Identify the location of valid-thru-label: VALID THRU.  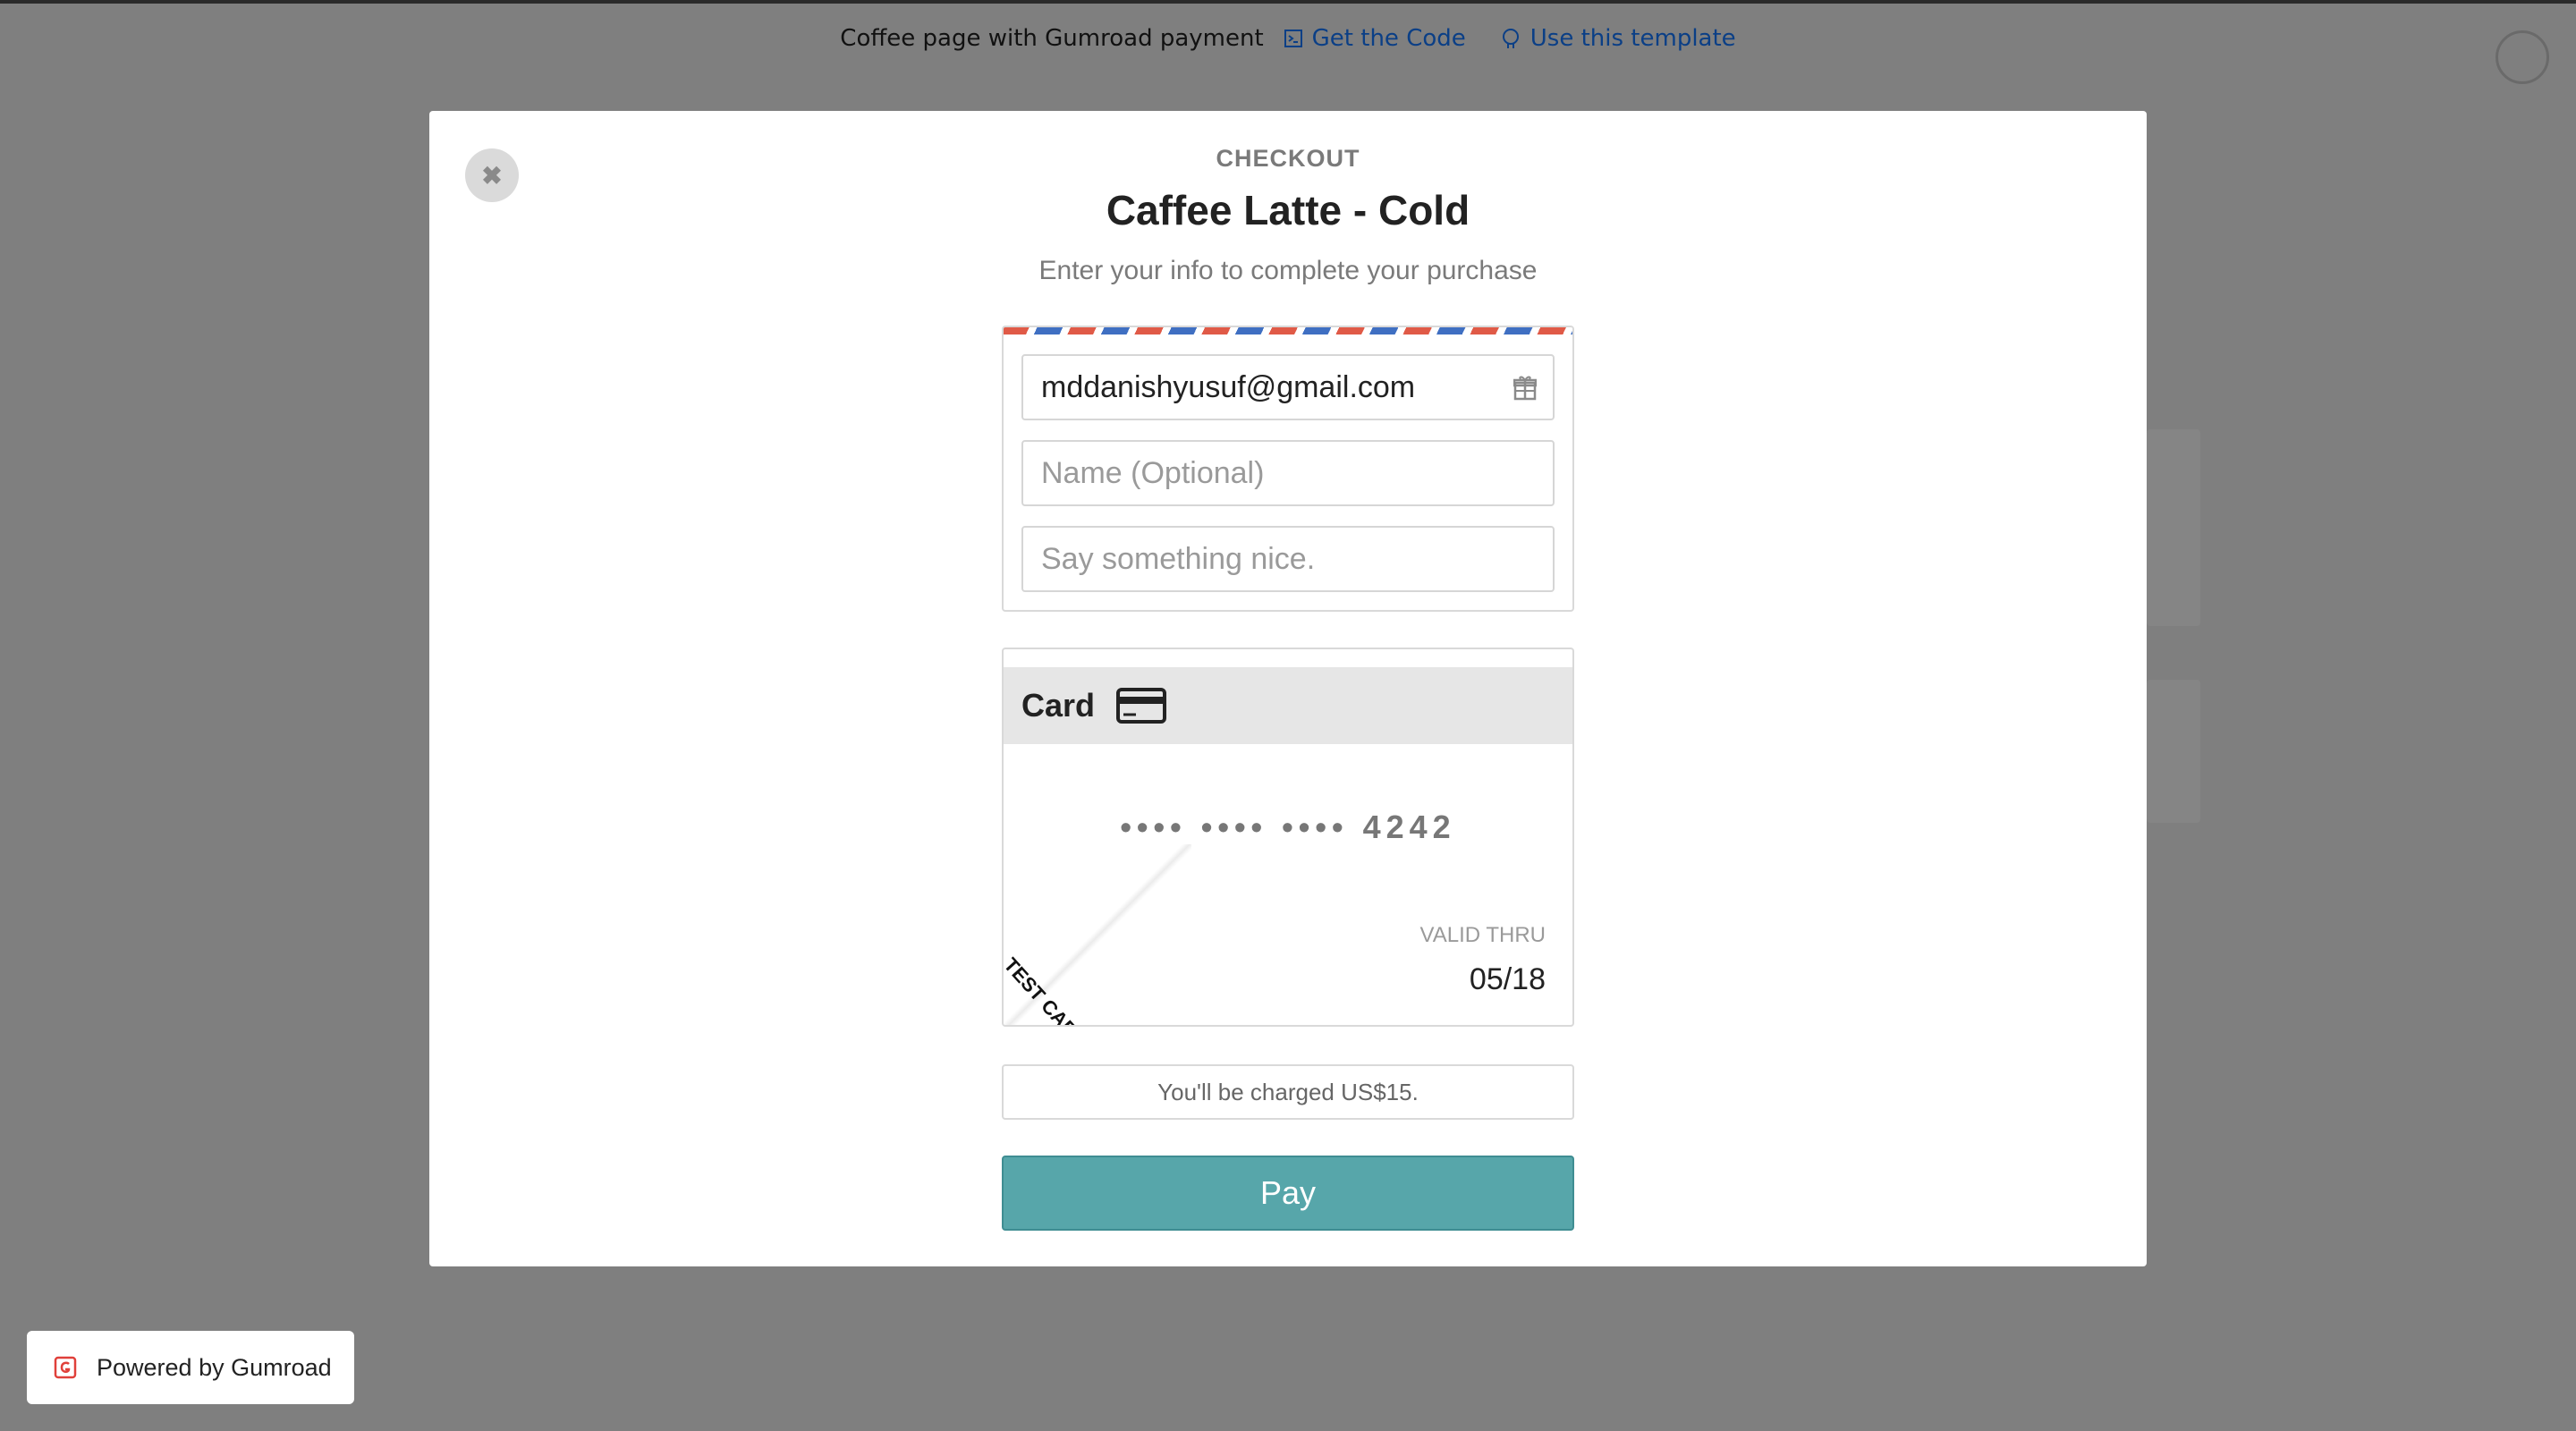
(1482, 935).